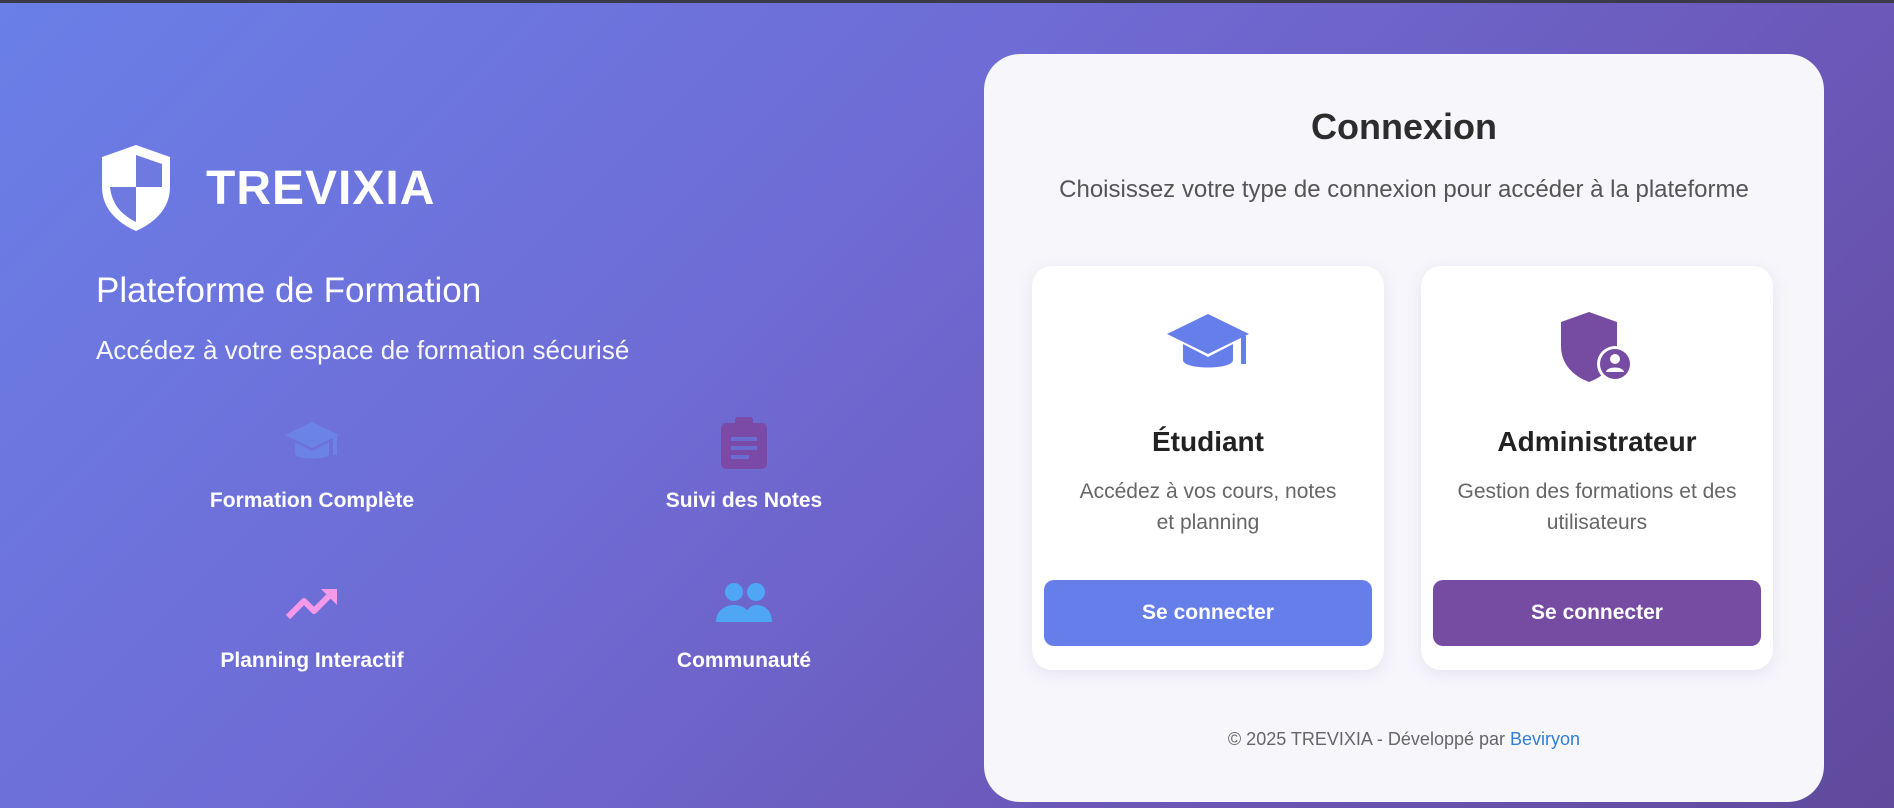 Image resolution: width=1894 pixels, height=808 pixels. Describe the element at coordinates (312, 463) in the screenshot. I see `feature-formation: Formation Complète` at that location.